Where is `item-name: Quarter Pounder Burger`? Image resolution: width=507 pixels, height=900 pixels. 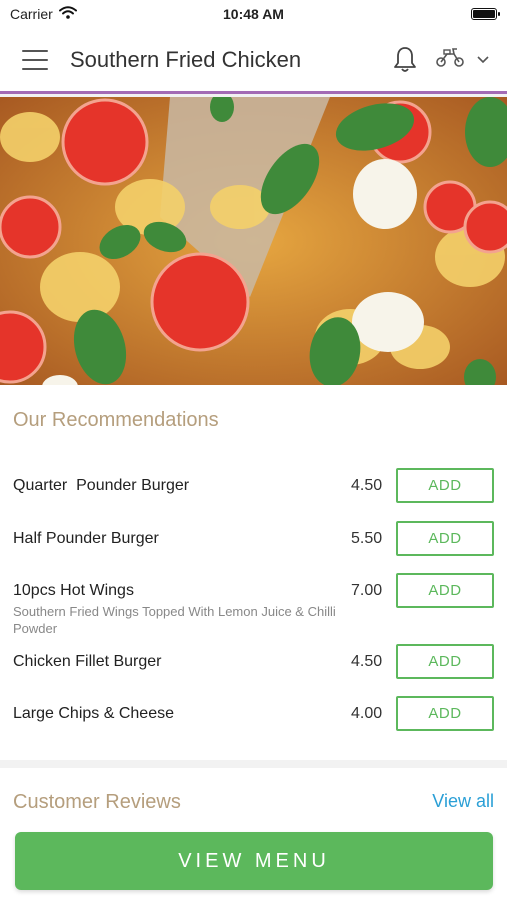
item-name: Quarter Pounder Burger is located at coordinates (101, 485).